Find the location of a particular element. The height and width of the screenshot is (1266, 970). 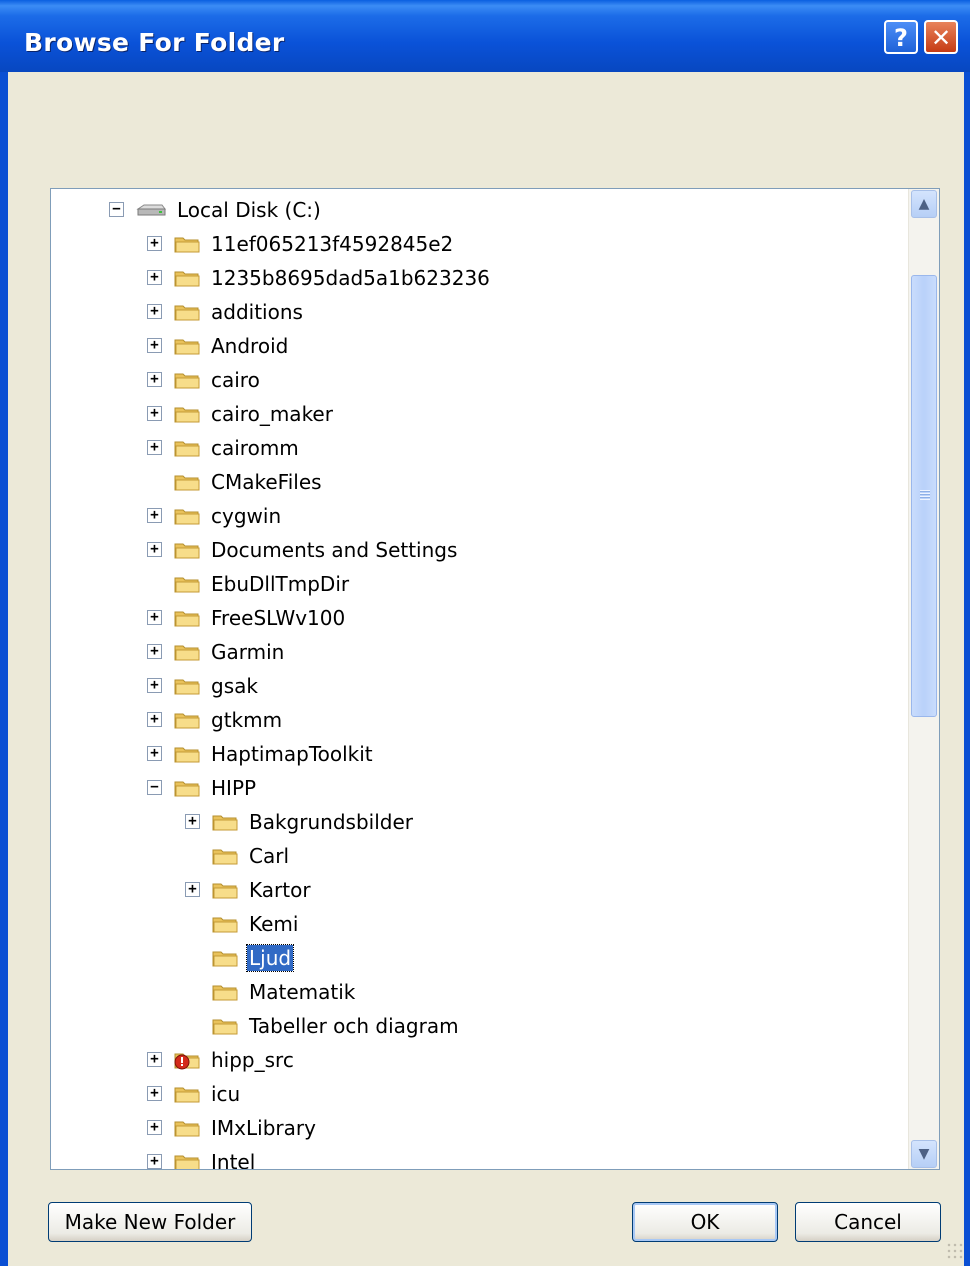

help-button: ? is located at coordinates (901, 37).